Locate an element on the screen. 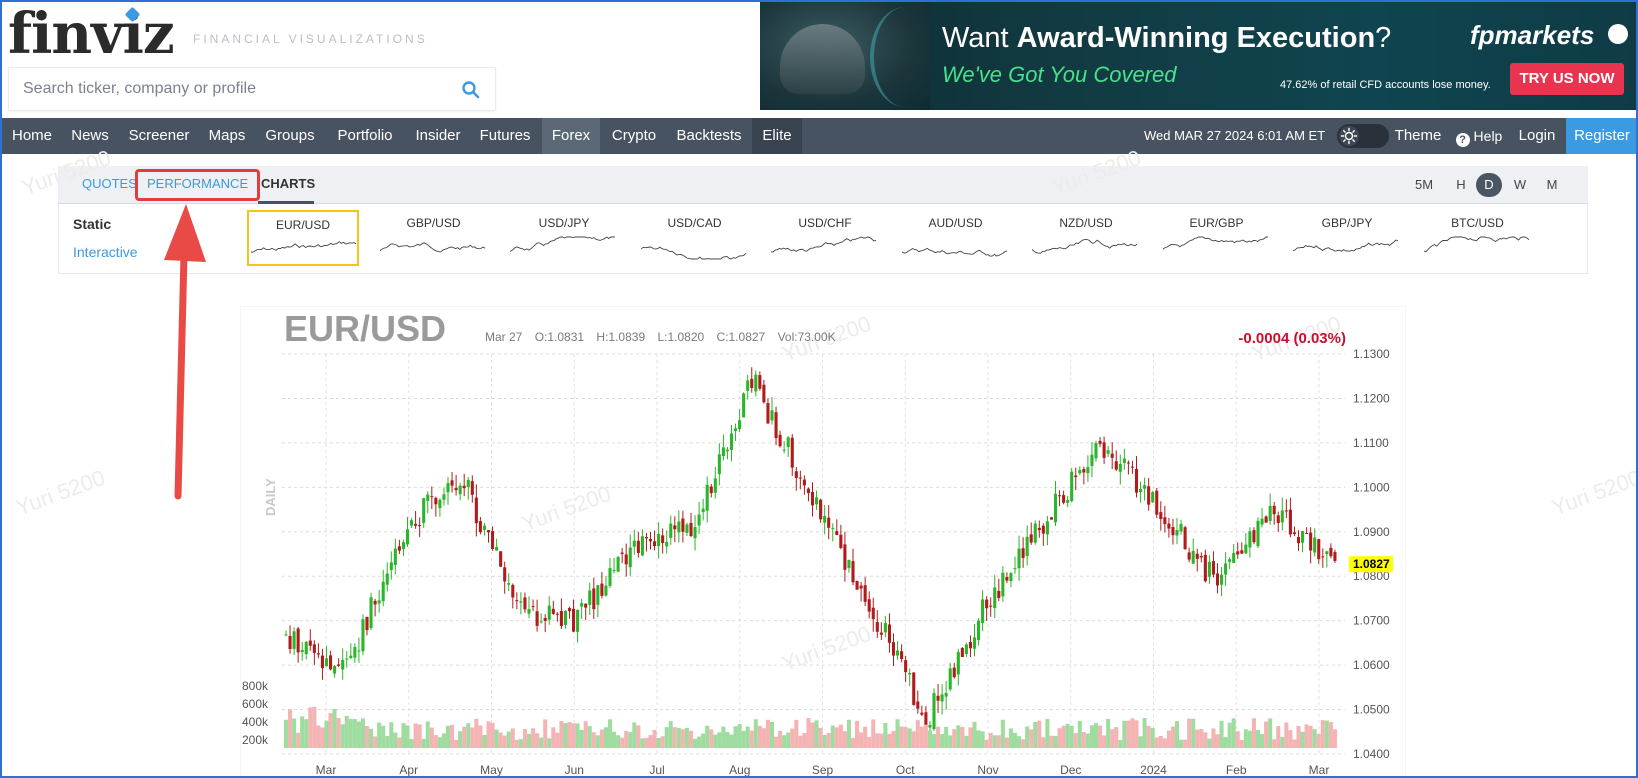  x-tick-label: Nov is located at coordinates (987, 770).